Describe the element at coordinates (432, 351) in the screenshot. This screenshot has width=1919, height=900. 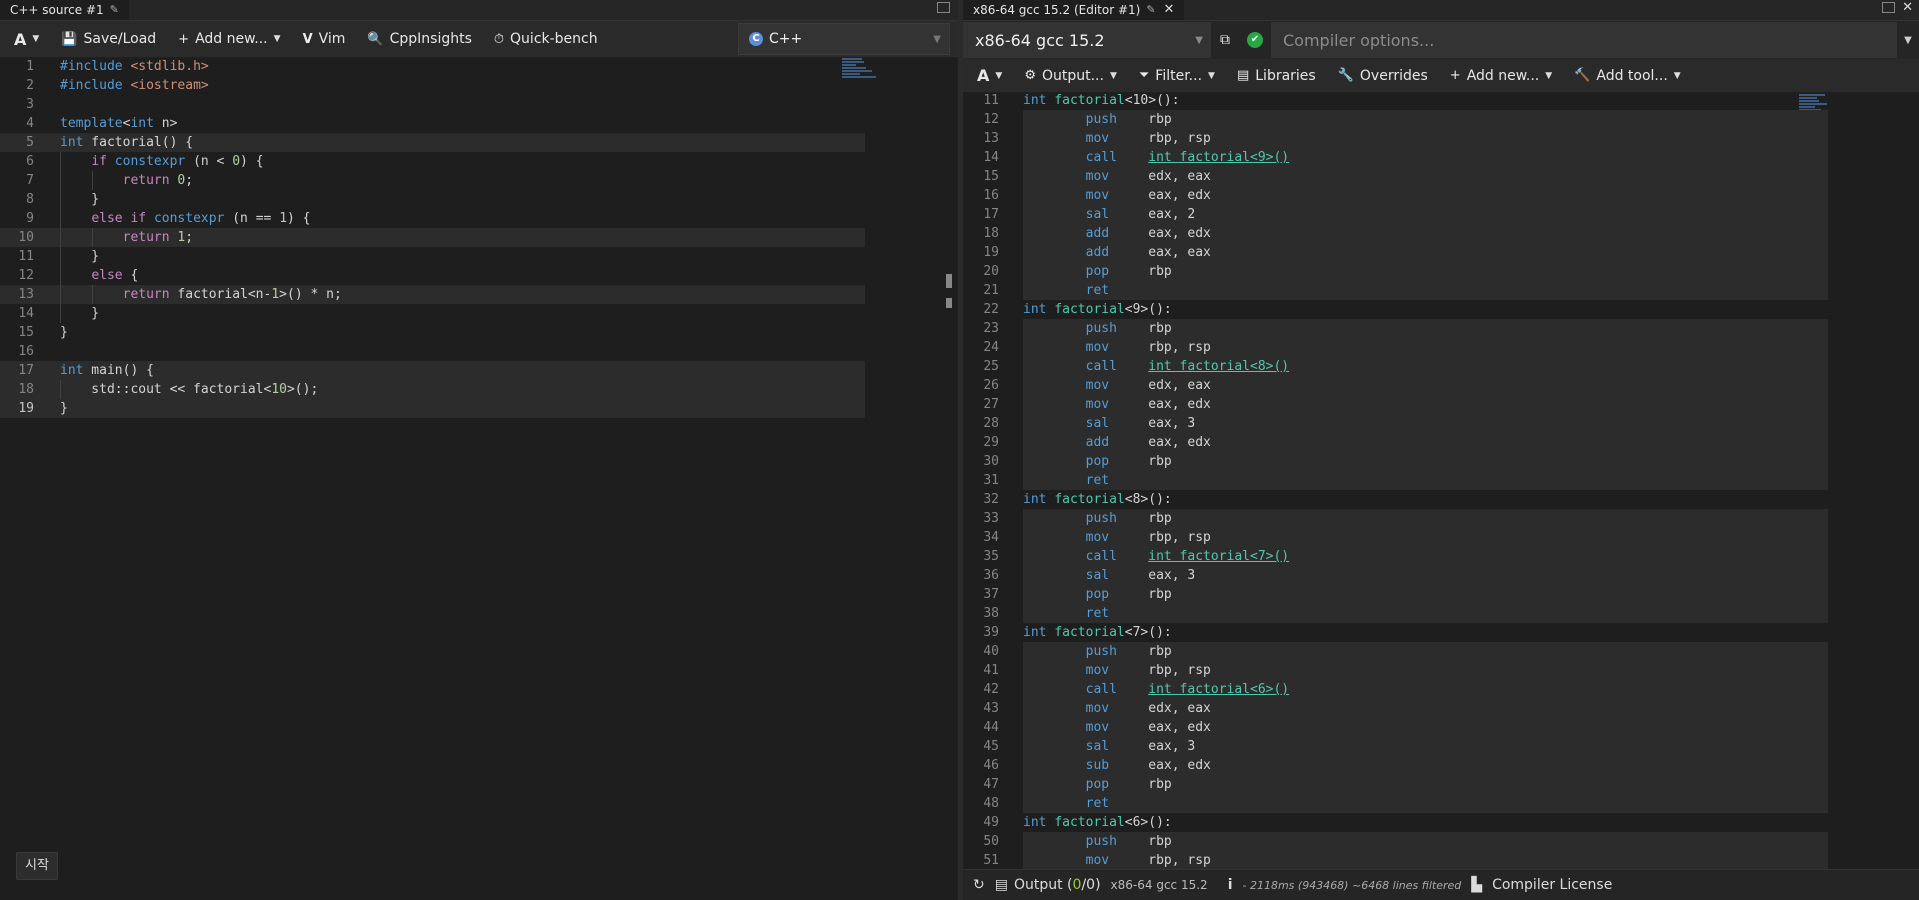
I see `source-line: 16` at that location.